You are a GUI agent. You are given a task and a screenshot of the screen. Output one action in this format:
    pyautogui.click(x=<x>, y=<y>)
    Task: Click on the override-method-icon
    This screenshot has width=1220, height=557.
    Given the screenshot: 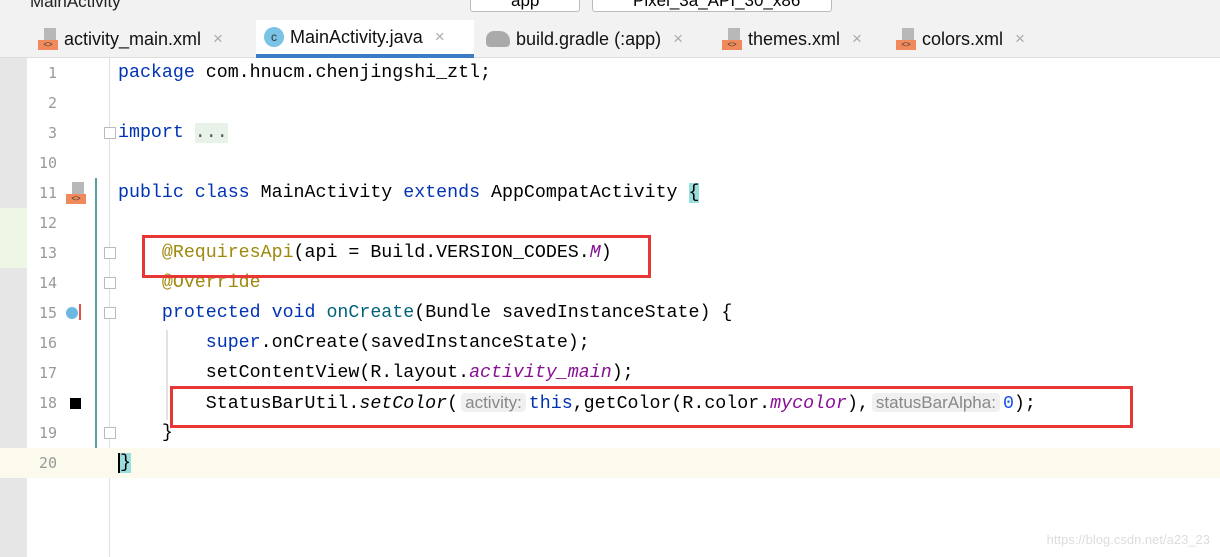 What is the action you would take?
    pyautogui.click(x=72, y=313)
    